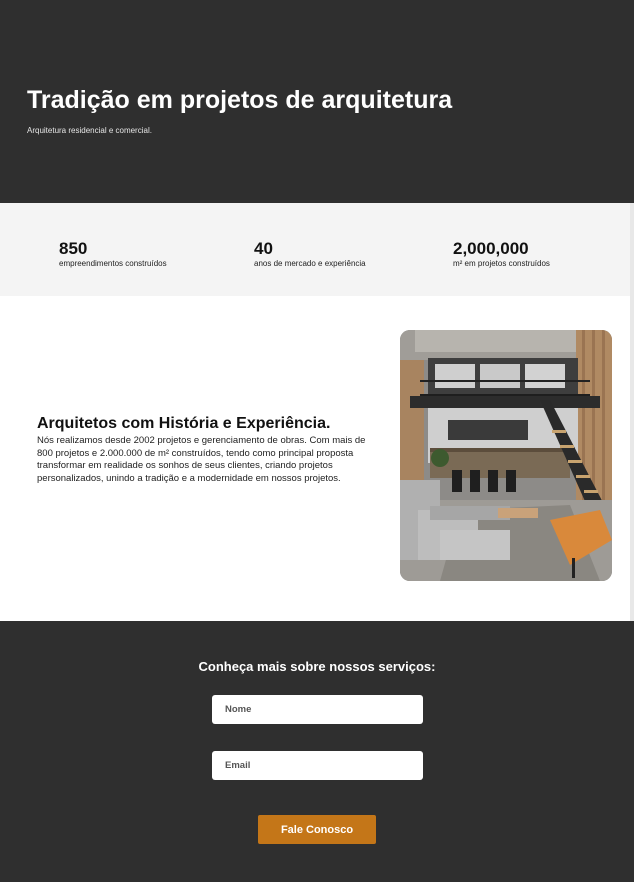 The image size is (634, 882). What do you see at coordinates (501, 263) in the screenshot?
I see `stat-label: m² em projetos construídos` at bounding box center [501, 263].